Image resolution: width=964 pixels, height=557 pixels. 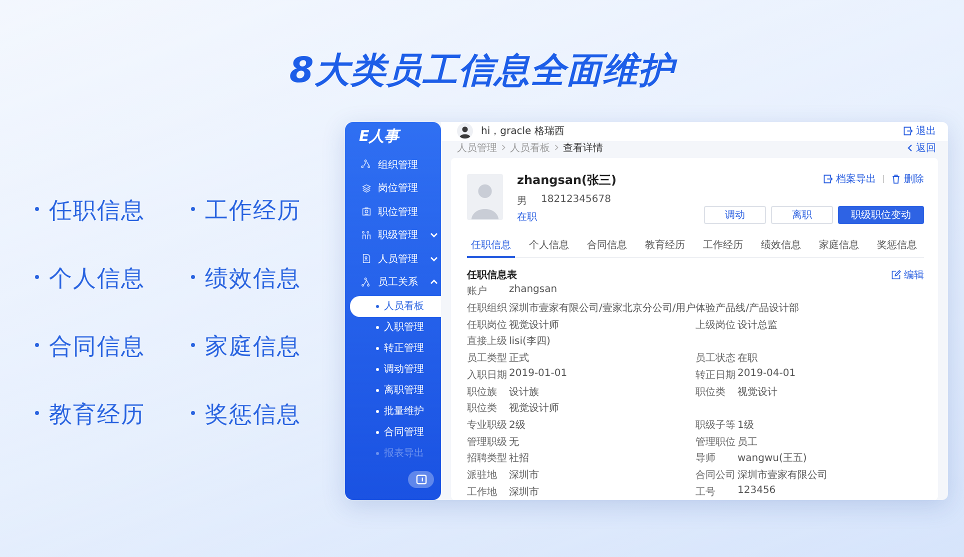 I want to click on field-label: 任职岗位, so click(x=487, y=325).